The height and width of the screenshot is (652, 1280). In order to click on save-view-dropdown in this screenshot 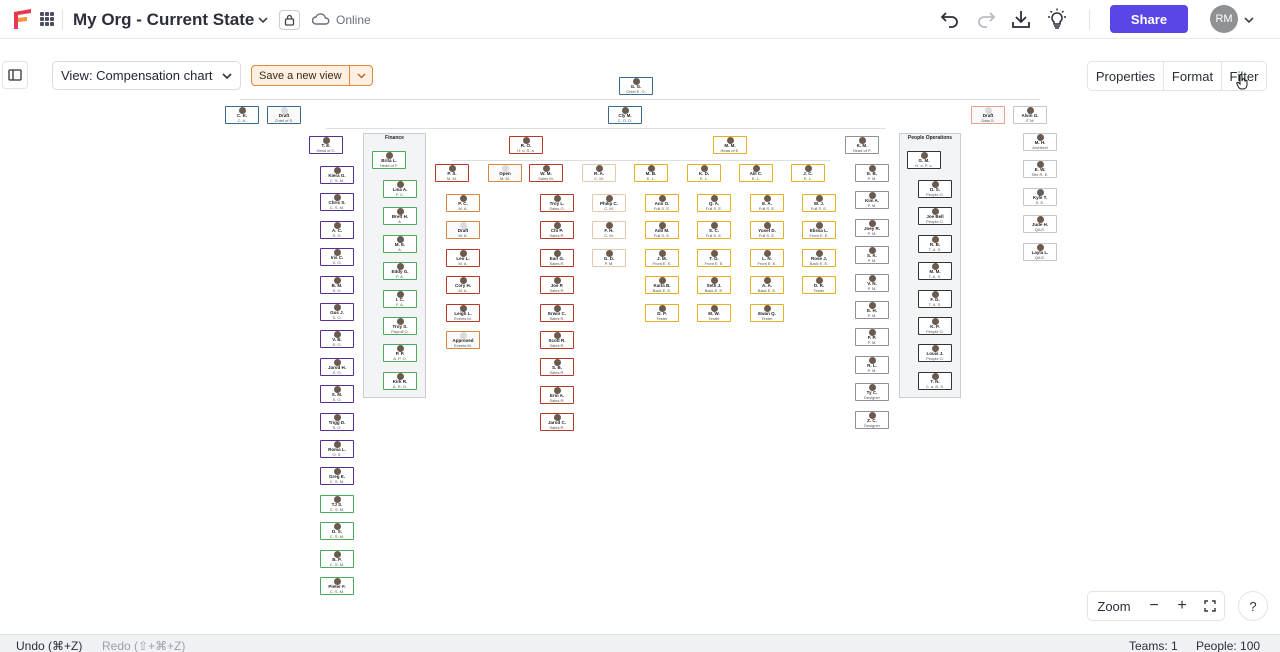, I will do `click(360, 75)`.